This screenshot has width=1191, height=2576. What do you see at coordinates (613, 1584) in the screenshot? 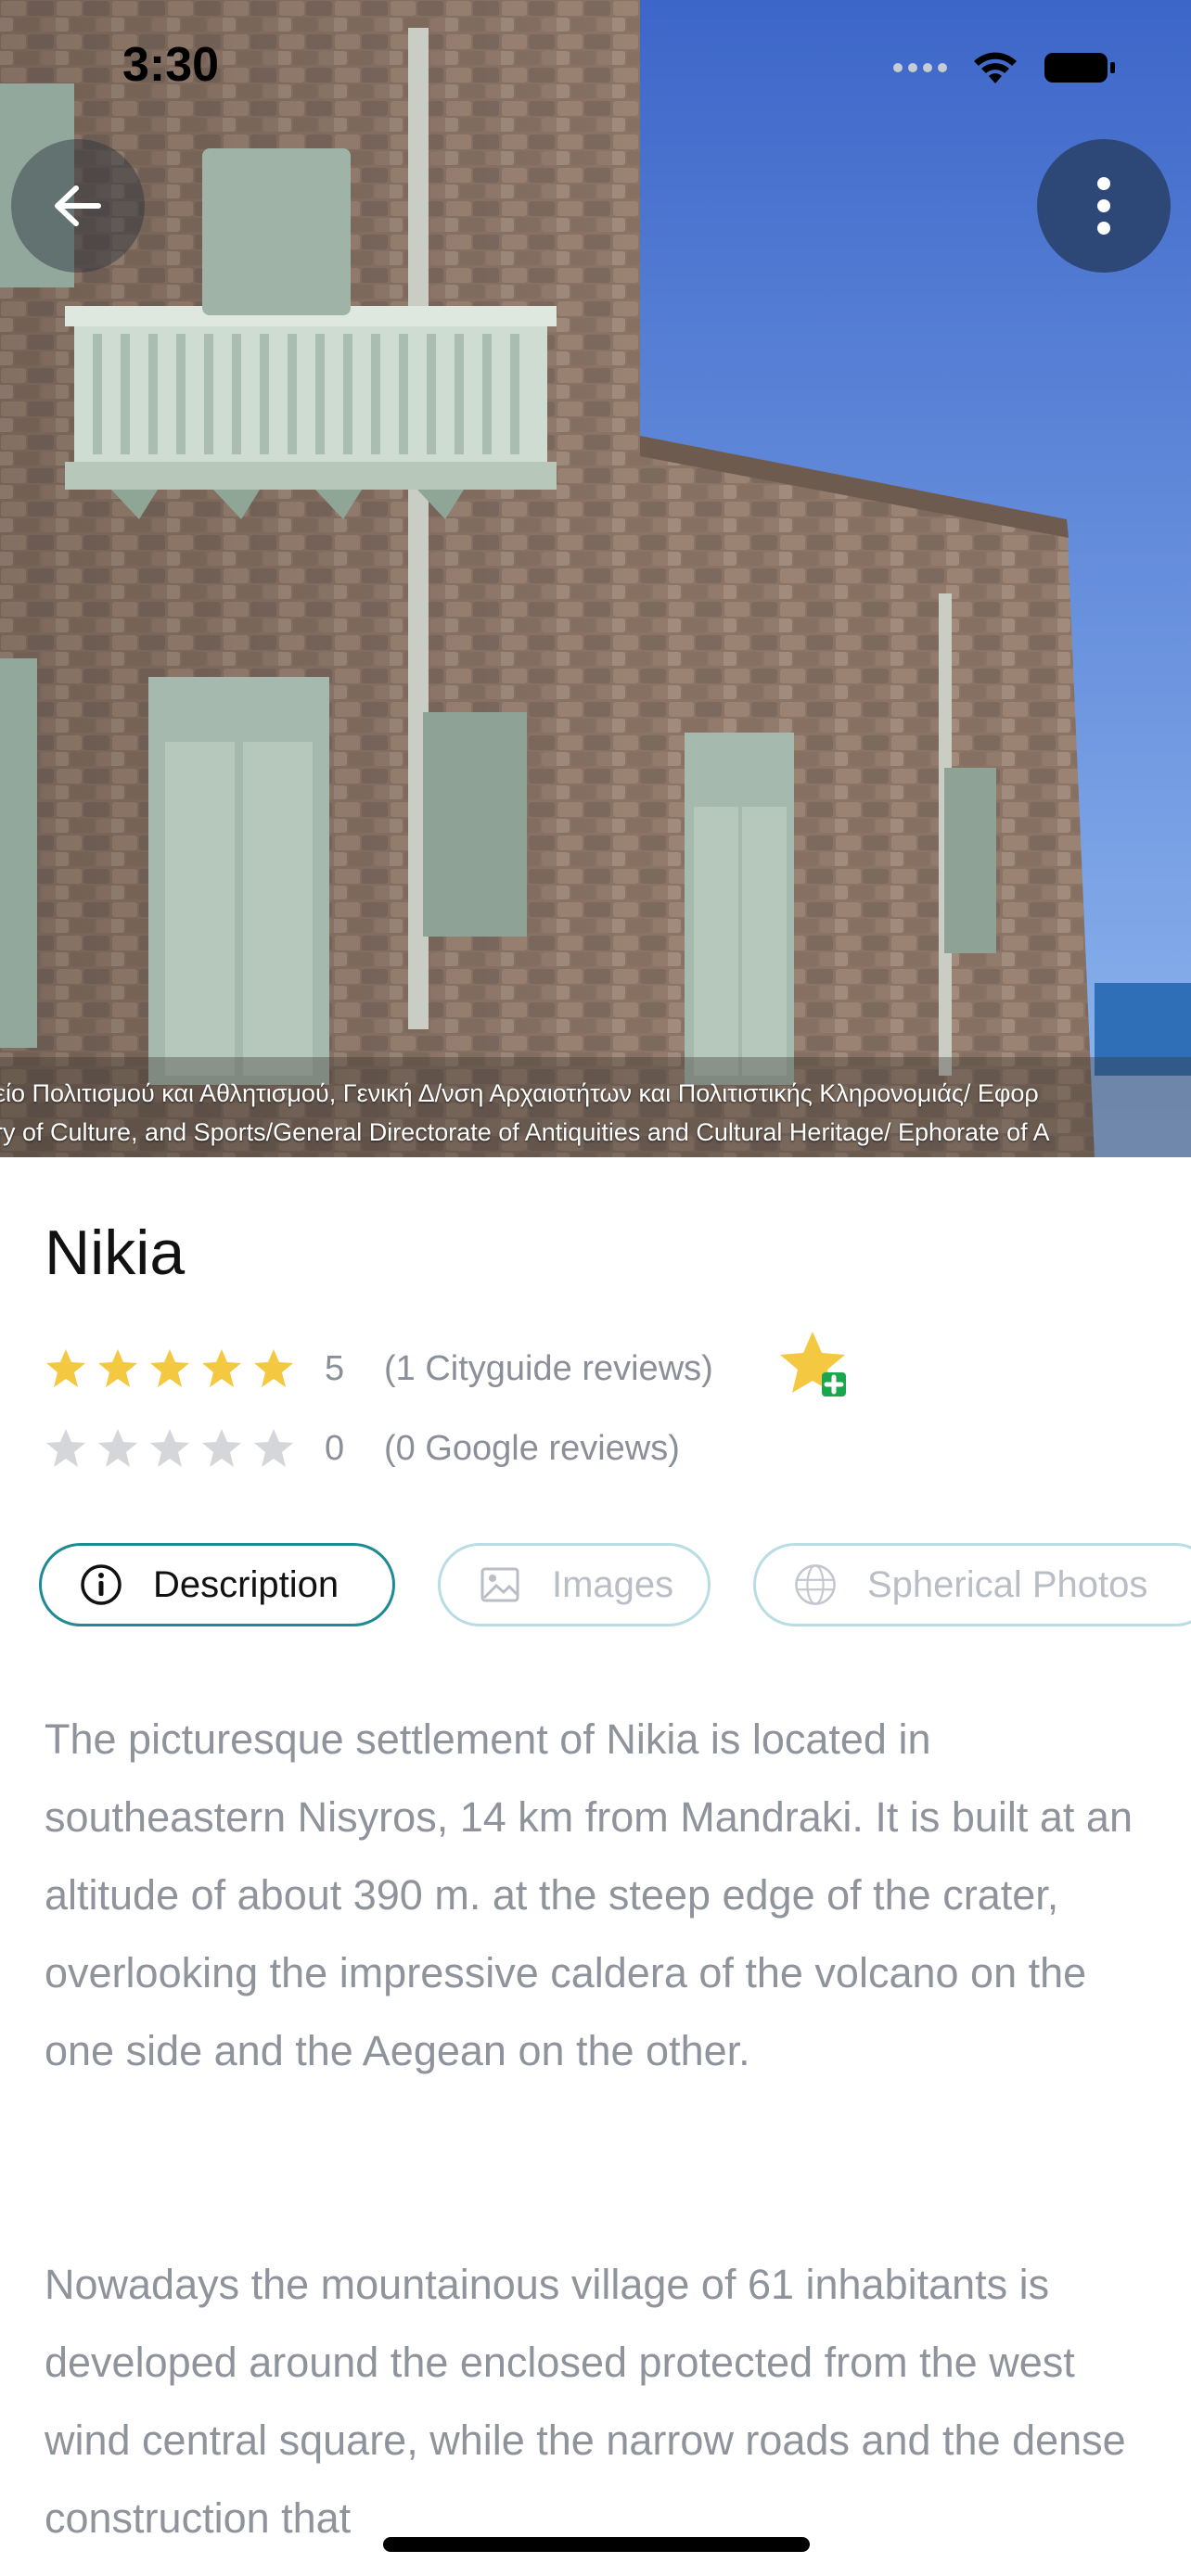
I see `tab-images-label: Images` at bounding box center [613, 1584].